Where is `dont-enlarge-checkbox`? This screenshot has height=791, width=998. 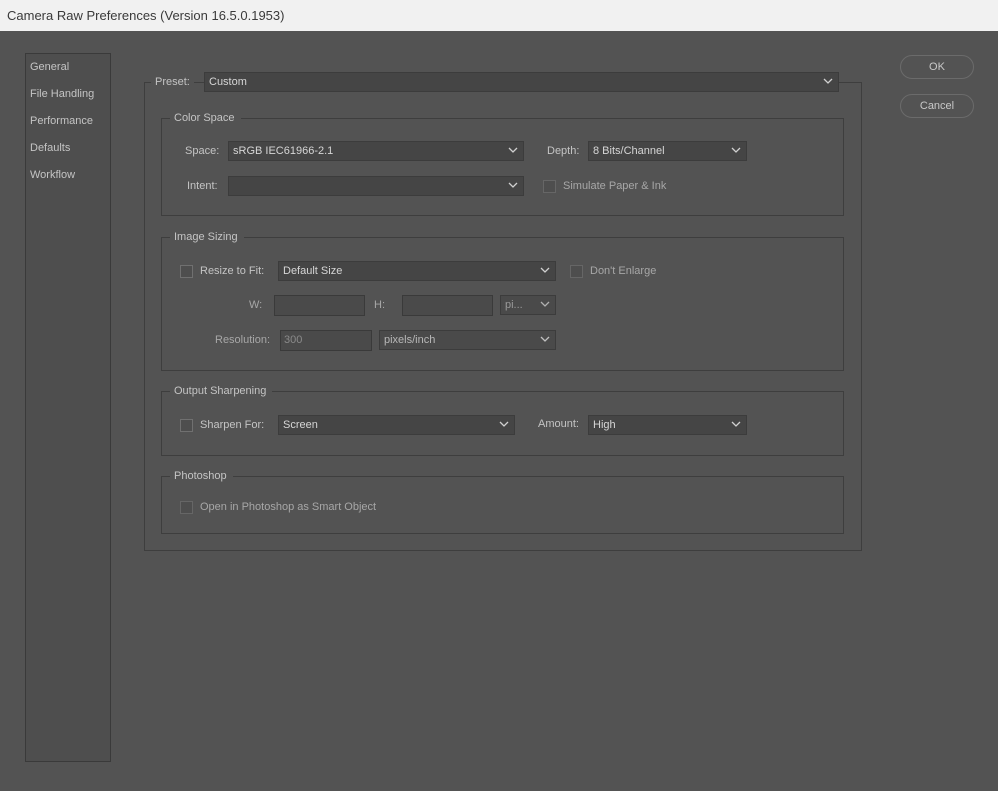 dont-enlarge-checkbox is located at coordinates (576, 271).